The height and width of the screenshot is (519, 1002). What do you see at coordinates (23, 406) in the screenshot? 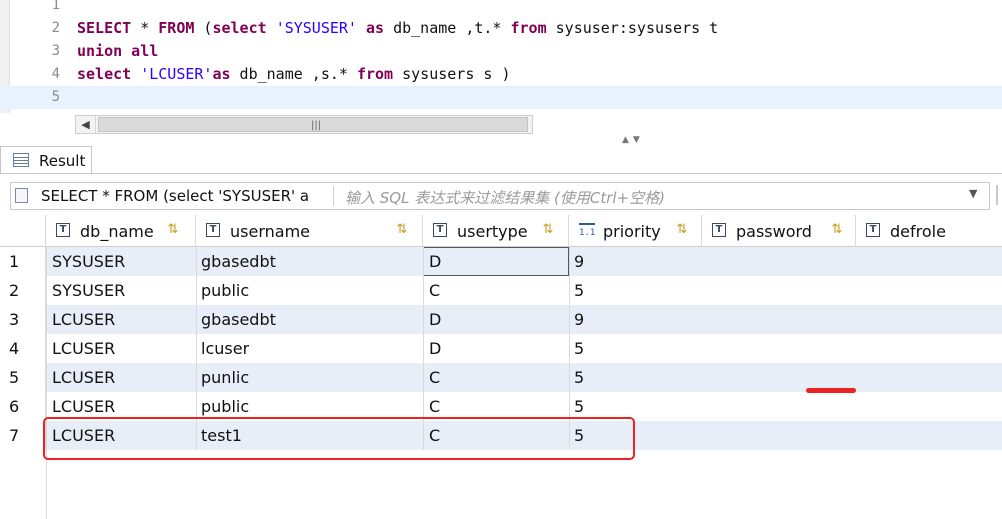
I see `row-number: 6` at bounding box center [23, 406].